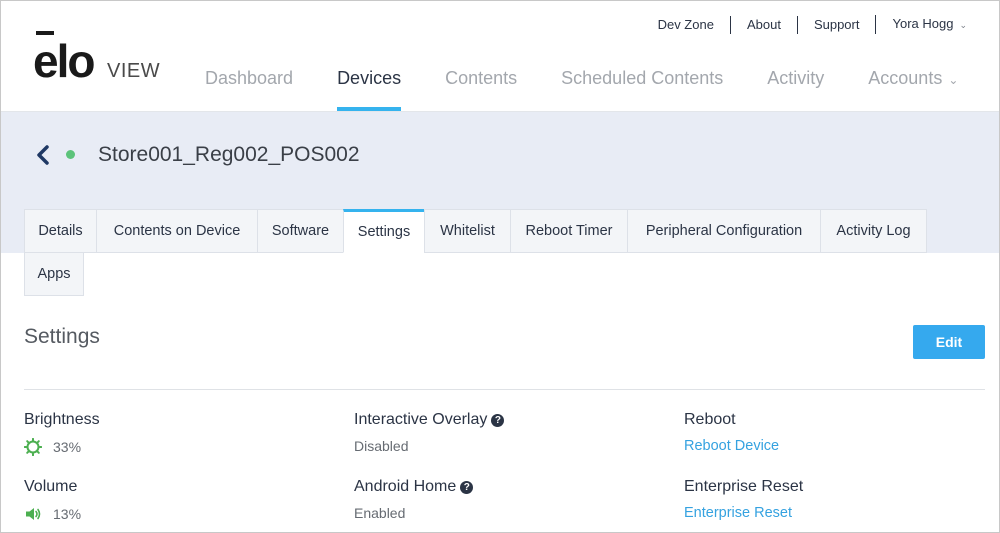 The width and height of the screenshot is (1000, 533). I want to click on android-home-value: Enabled, so click(380, 513).